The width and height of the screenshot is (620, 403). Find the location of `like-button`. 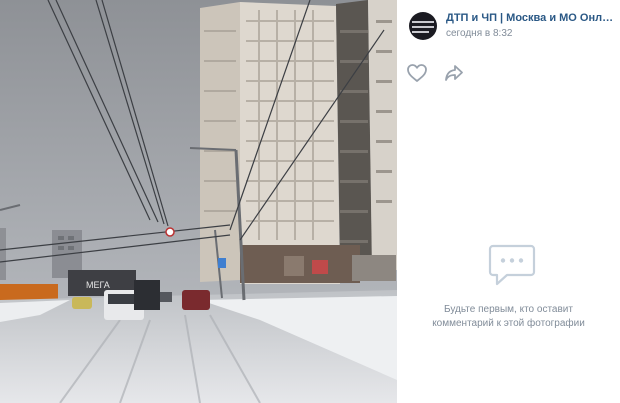

like-button is located at coordinates (417, 73).